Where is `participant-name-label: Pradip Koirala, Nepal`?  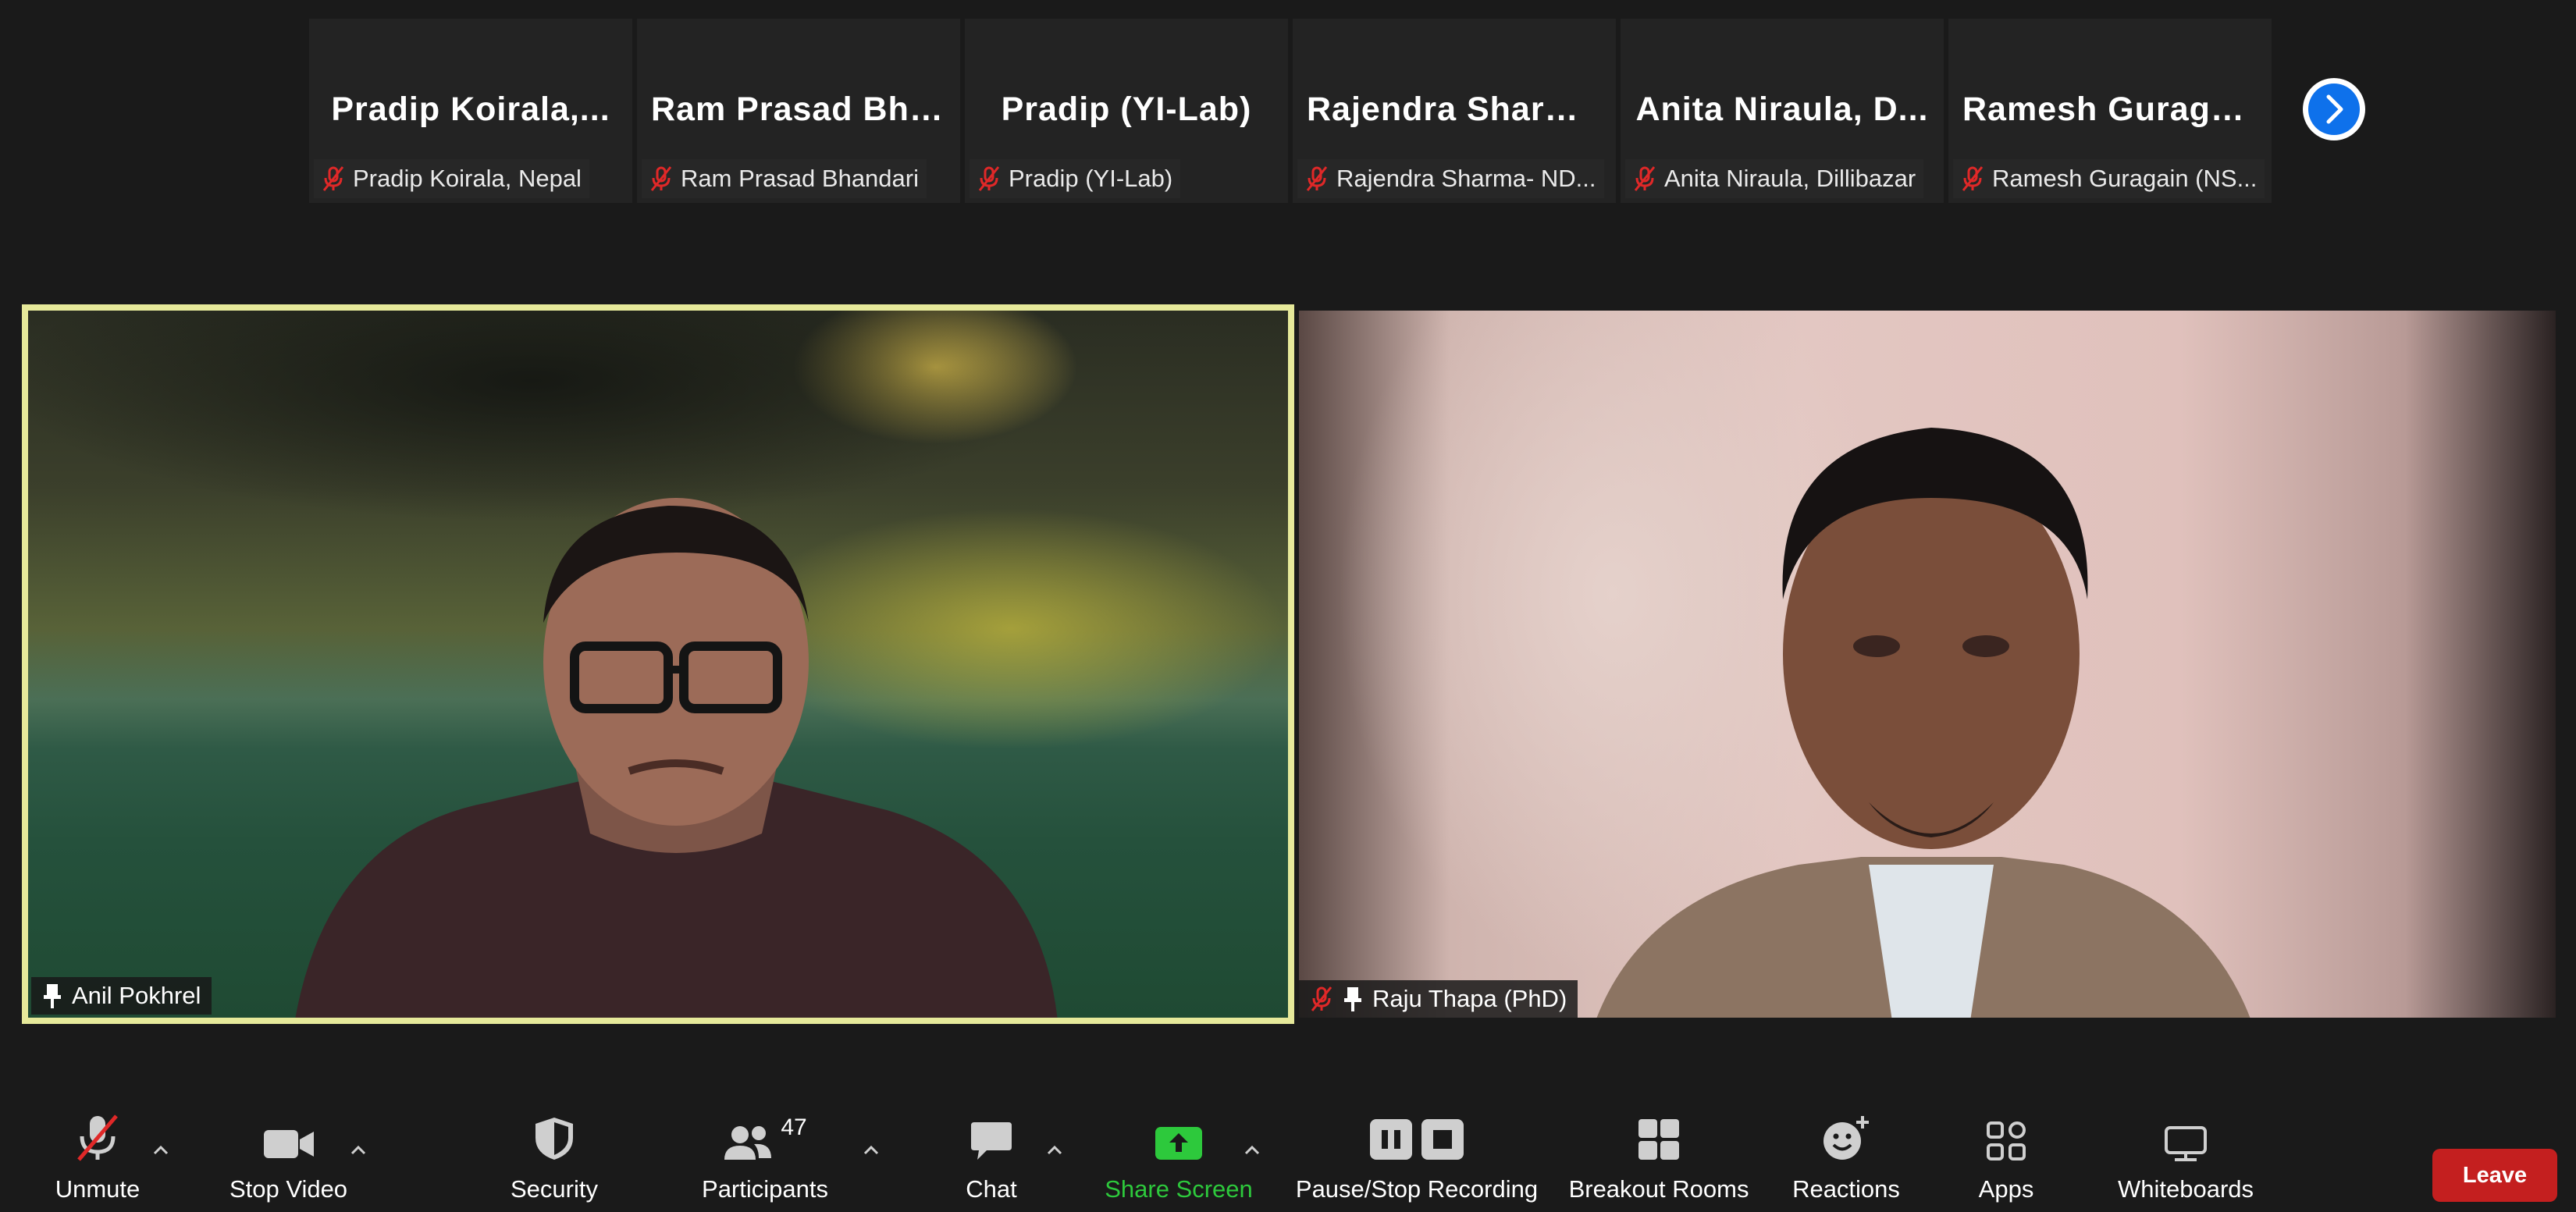 participant-name-label: Pradip Koirala, Nepal is located at coordinates (451, 178).